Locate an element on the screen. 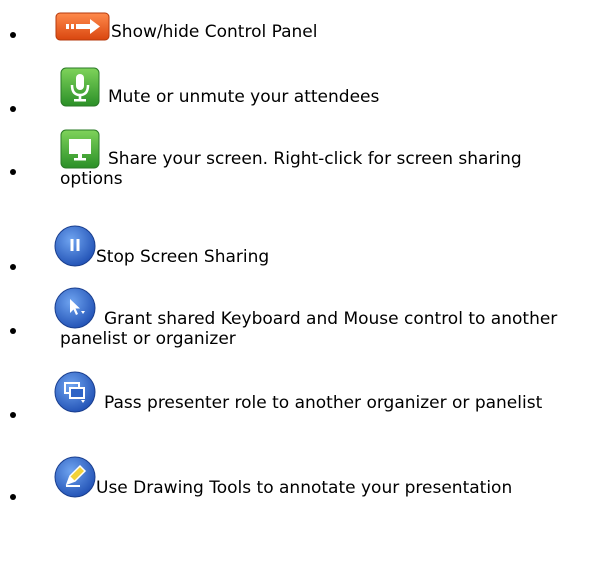 The image size is (605, 583). list-item-content: Show/hide Control Panel is located at coordinates (307, 27).